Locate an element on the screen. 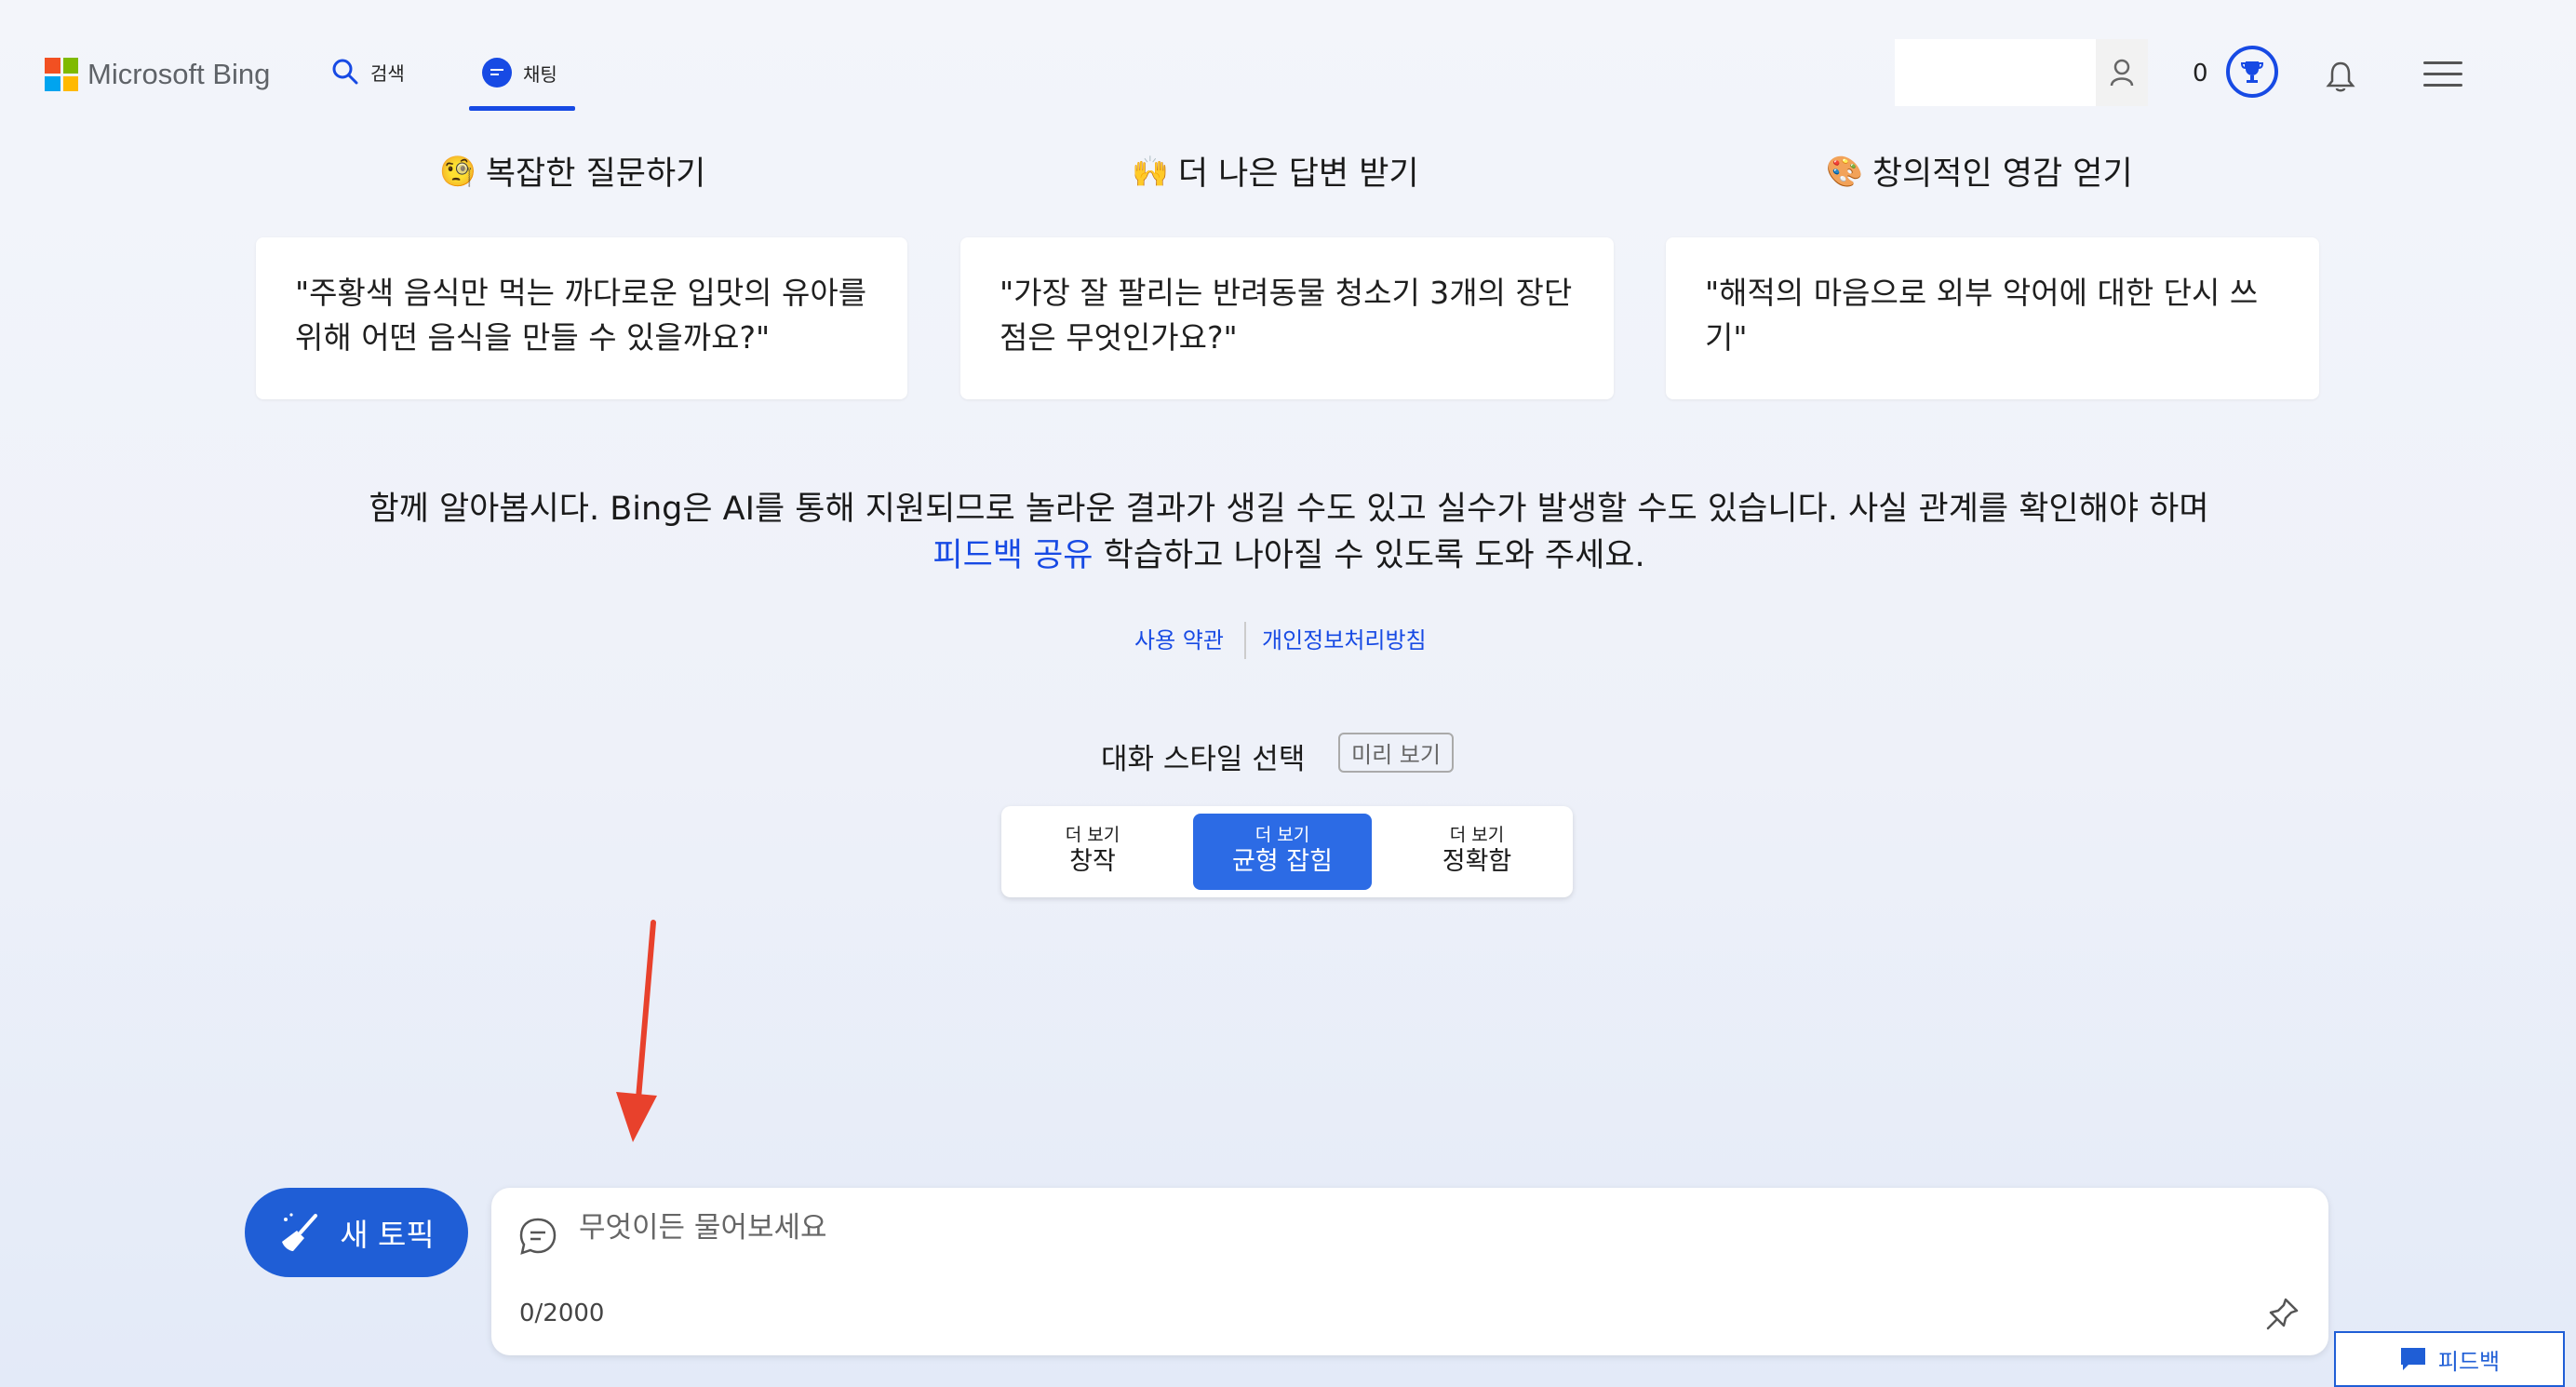  logo-text: Microsoft Bing is located at coordinates (179, 74).